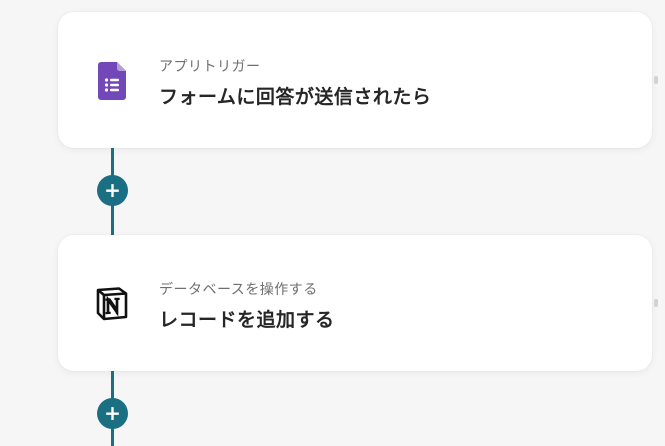 This screenshot has width=665, height=446. Describe the element at coordinates (238, 290) in the screenshot. I see `step-subtitle: データベースを操作する` at that location.